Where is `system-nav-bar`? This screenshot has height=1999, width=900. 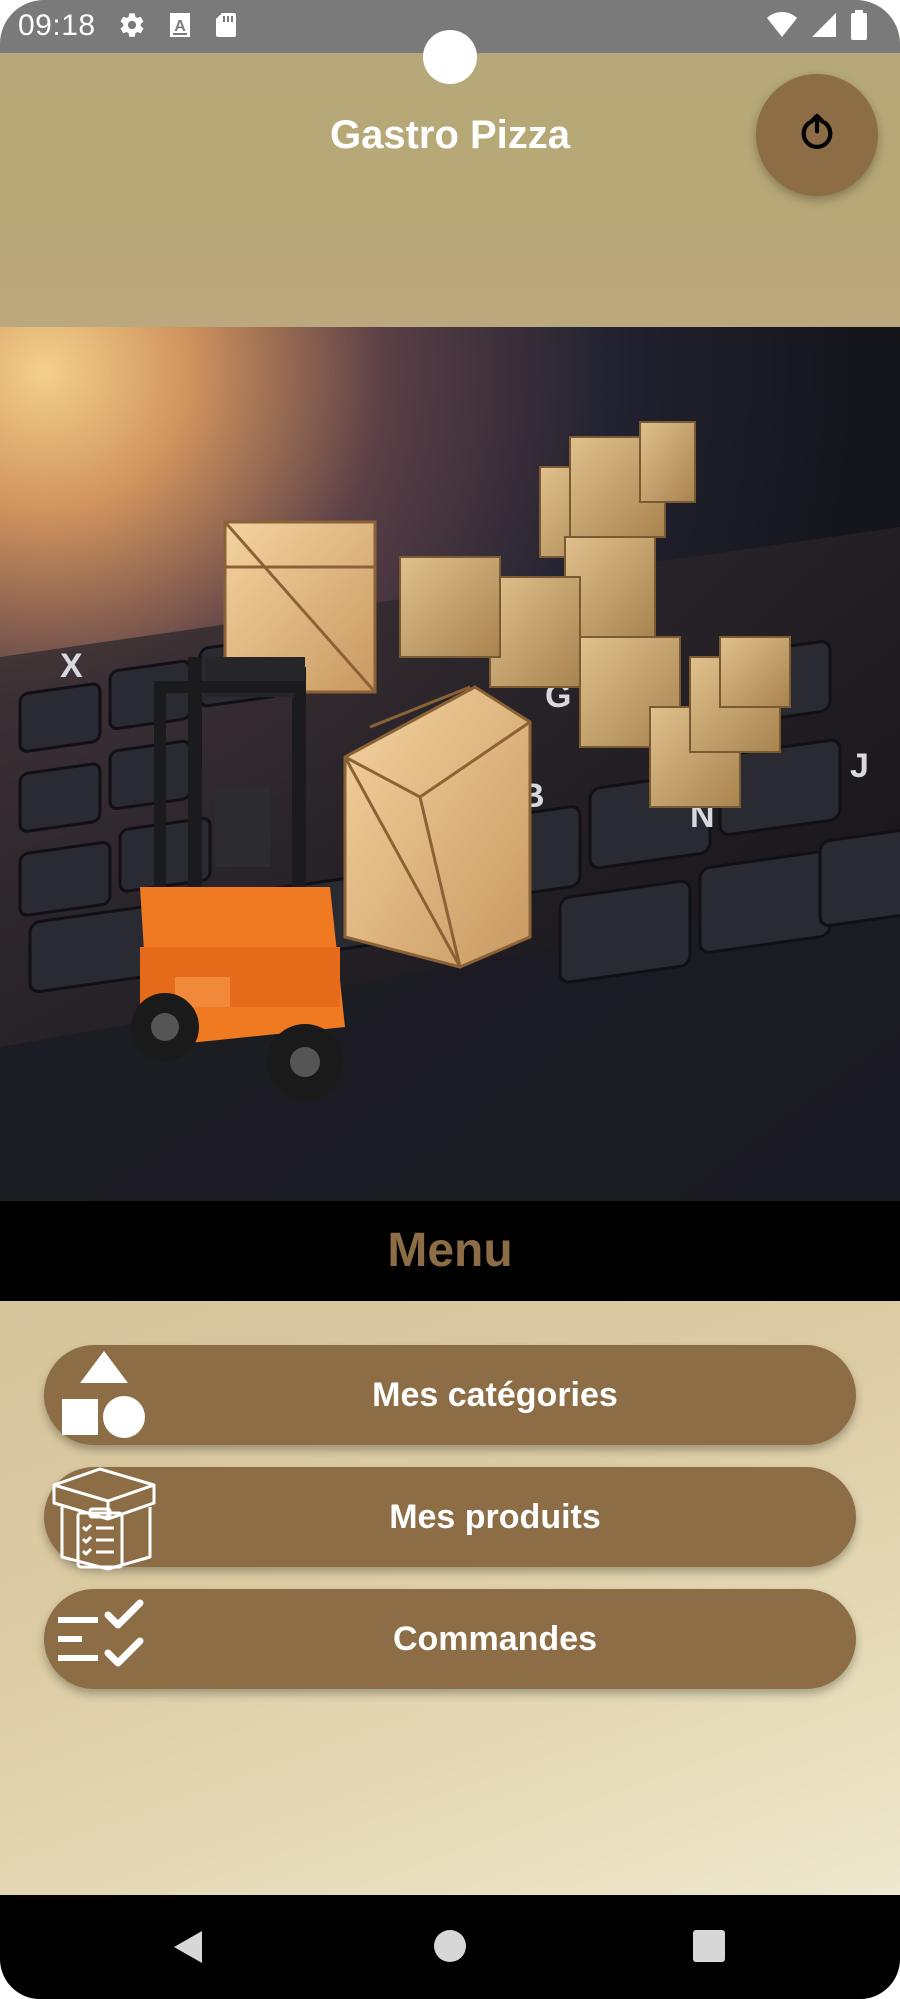 system-nav-bar is located at coordinates (450, 1947).